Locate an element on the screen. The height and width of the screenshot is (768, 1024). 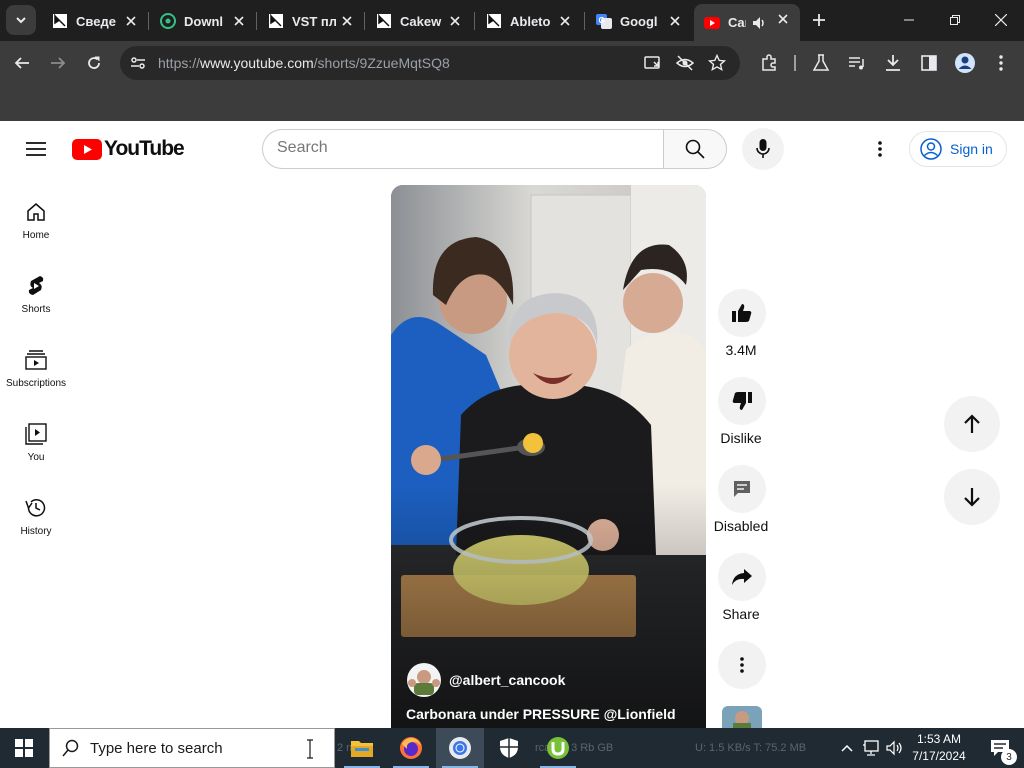
channel-handle: @albert_cancook is located at coordinates (507, 680).